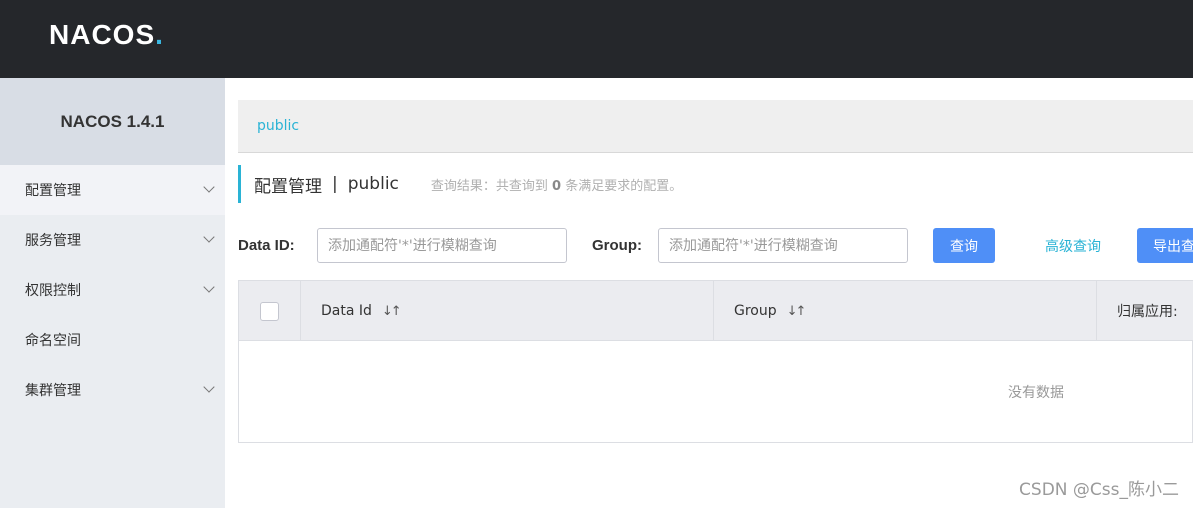 Image resolution: width=1193 pixels, height=508 pixels. I want to click on column-label: 归属应用:, so click(1147, 312).